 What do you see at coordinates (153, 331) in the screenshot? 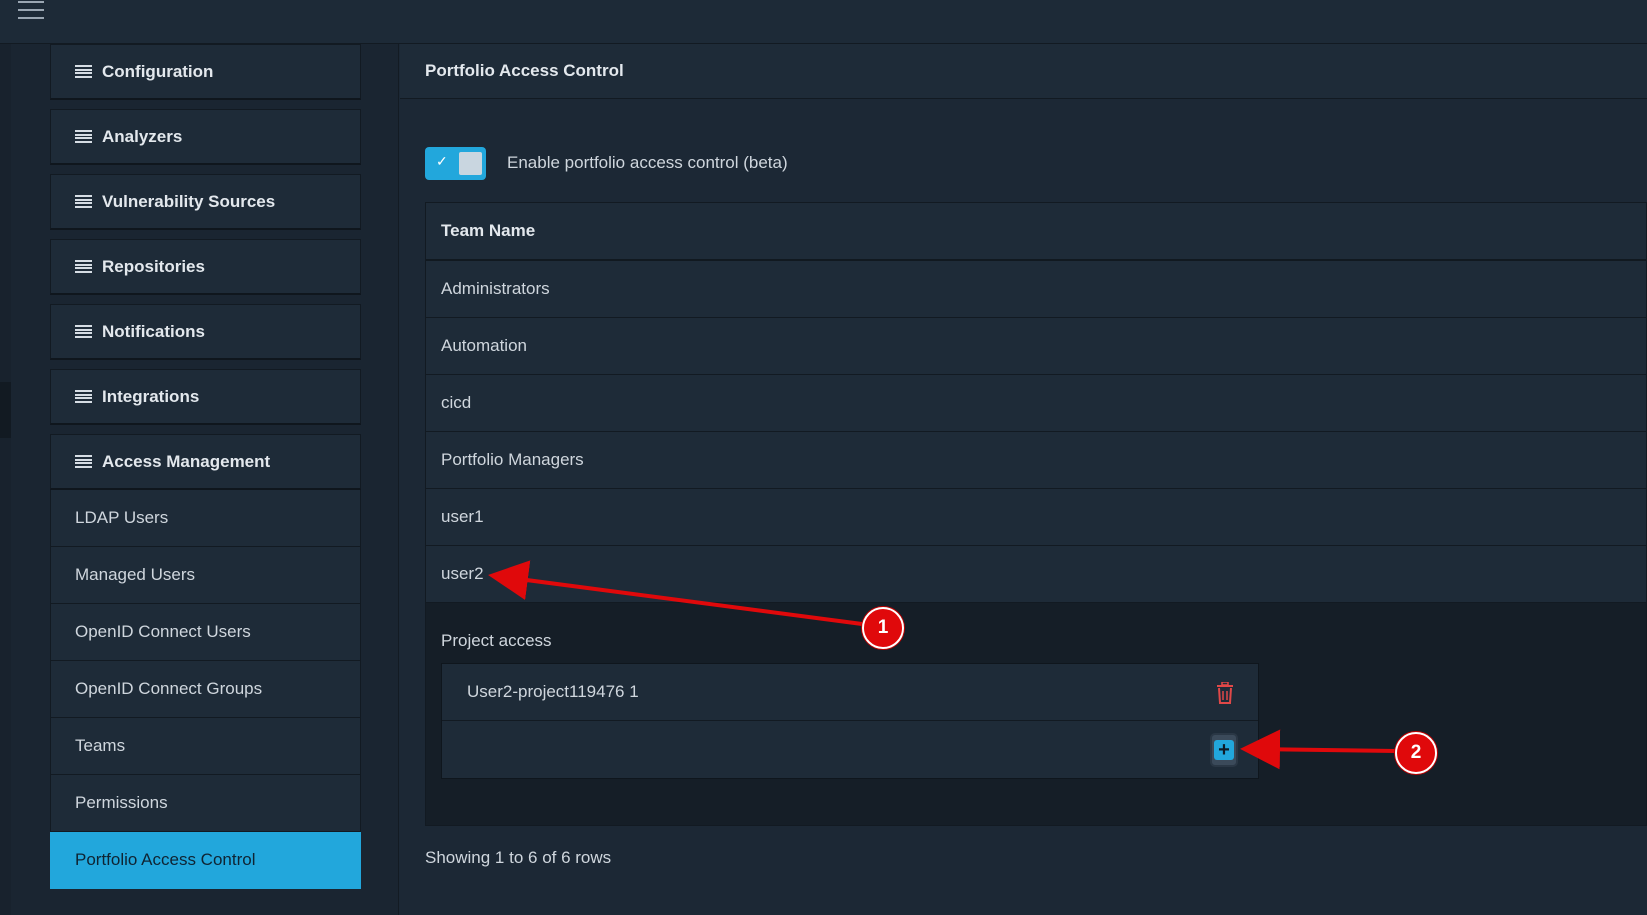
I see `sidebar-section-label: Notifications` at bounding box center [153, 331].